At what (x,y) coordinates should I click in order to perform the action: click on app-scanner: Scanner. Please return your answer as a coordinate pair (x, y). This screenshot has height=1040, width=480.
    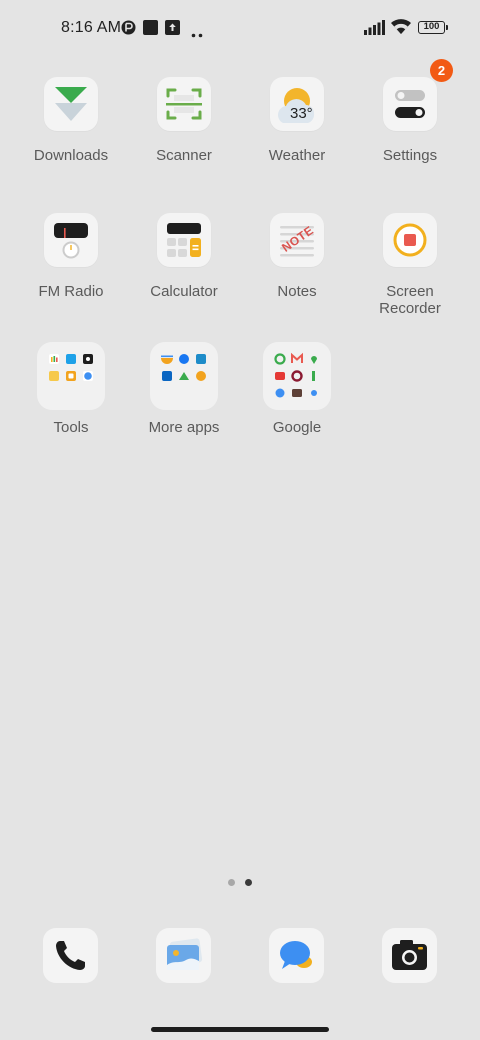
    Looking at the image, I should click on (184, 120).